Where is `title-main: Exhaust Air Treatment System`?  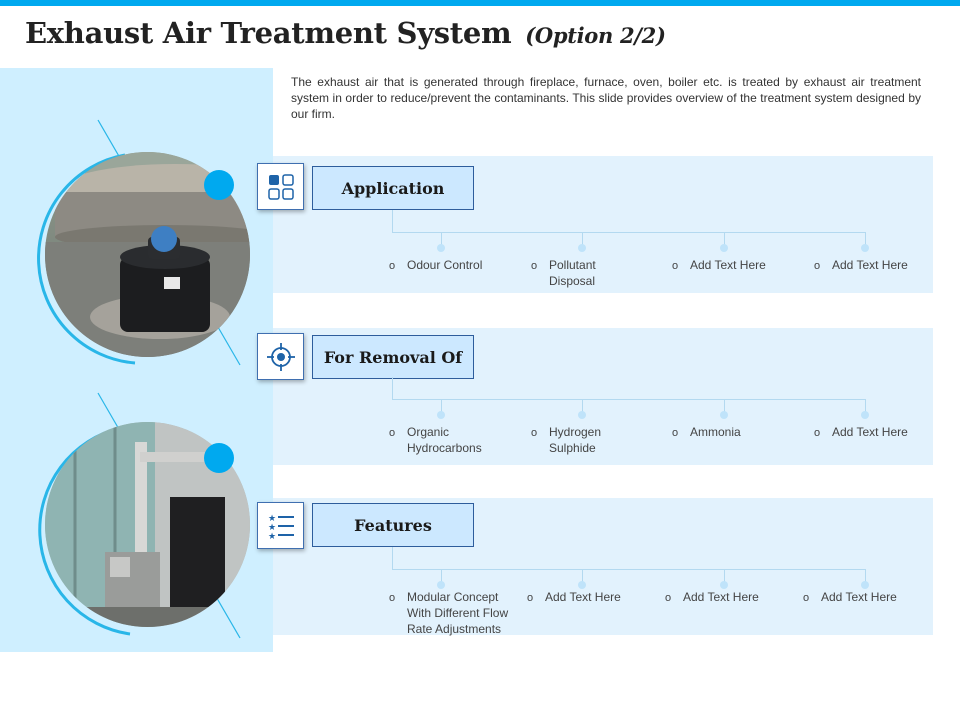 title-main: Exhaust Air Treatment System is located at coordinates (268, 33).